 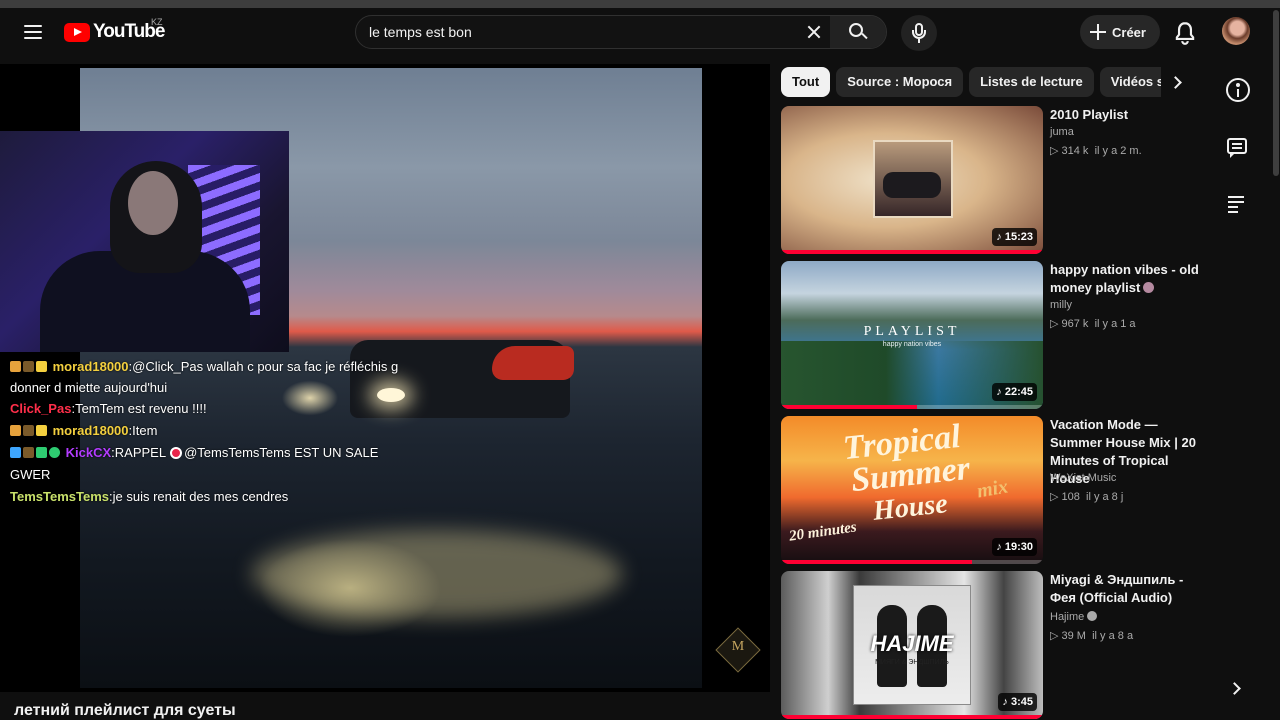 What do you see at coordinates (533, 363) in the screenshot?
I see `video-jetski` at bounding box center [533, 363].